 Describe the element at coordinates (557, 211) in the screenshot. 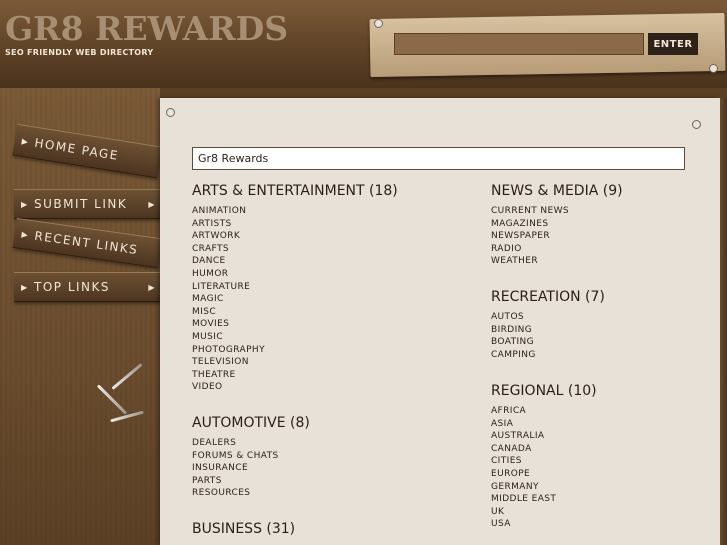

I see `subcategory-link: CURRENT NEWS` at that location.